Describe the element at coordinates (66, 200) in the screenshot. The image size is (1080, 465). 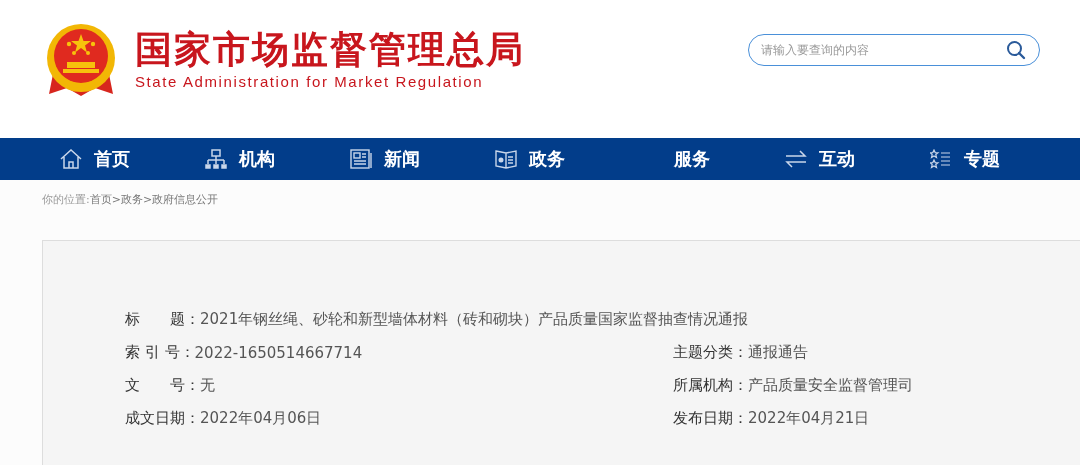
I see `breadcrumb-label: 你的位置:` at that location.